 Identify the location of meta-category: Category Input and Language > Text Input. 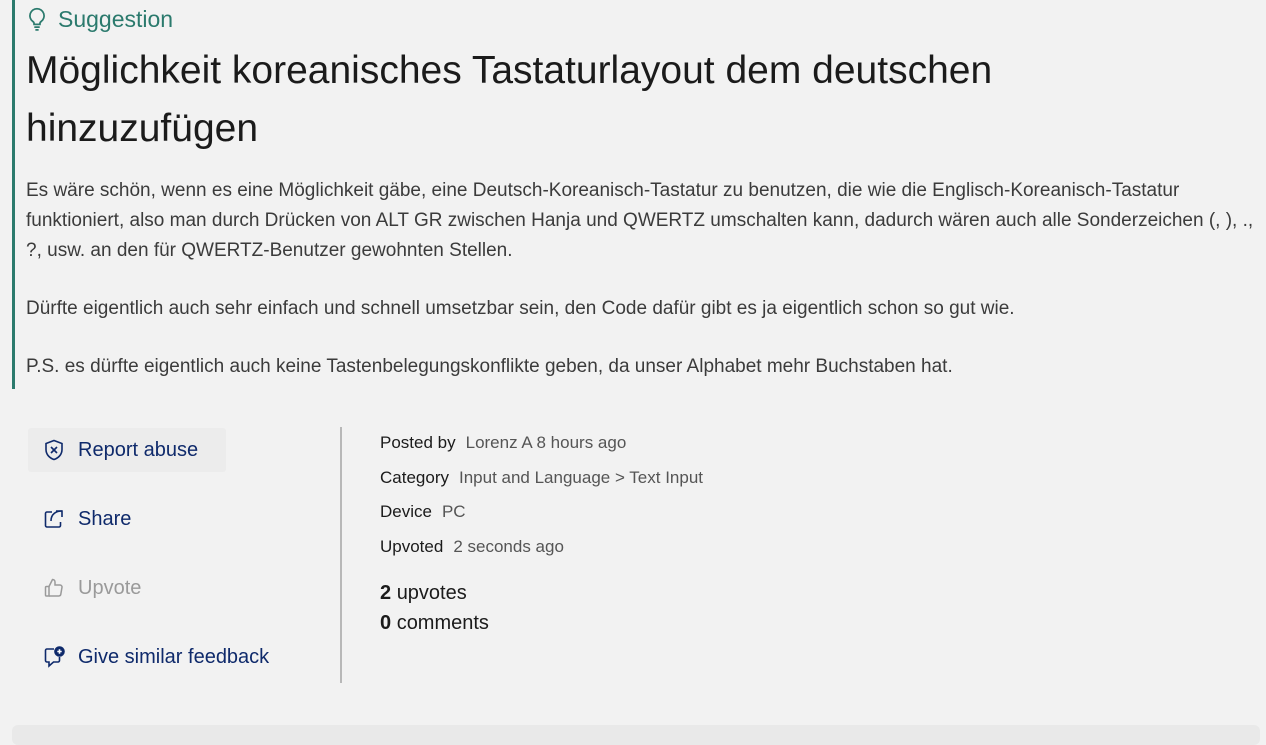
(542, 477).